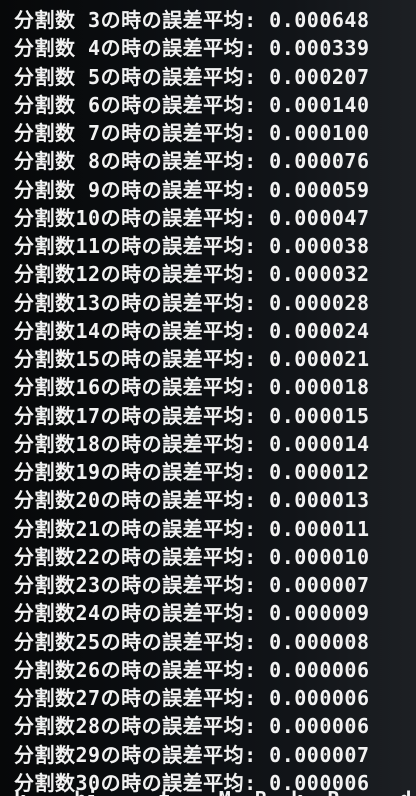 The image size is (416, 796). What do you see at coordinates (192, 500) in the screenshot?
I see `output-line: 分割数20の時の誤差平均: 0.000013` at bounding box center [192, 500].